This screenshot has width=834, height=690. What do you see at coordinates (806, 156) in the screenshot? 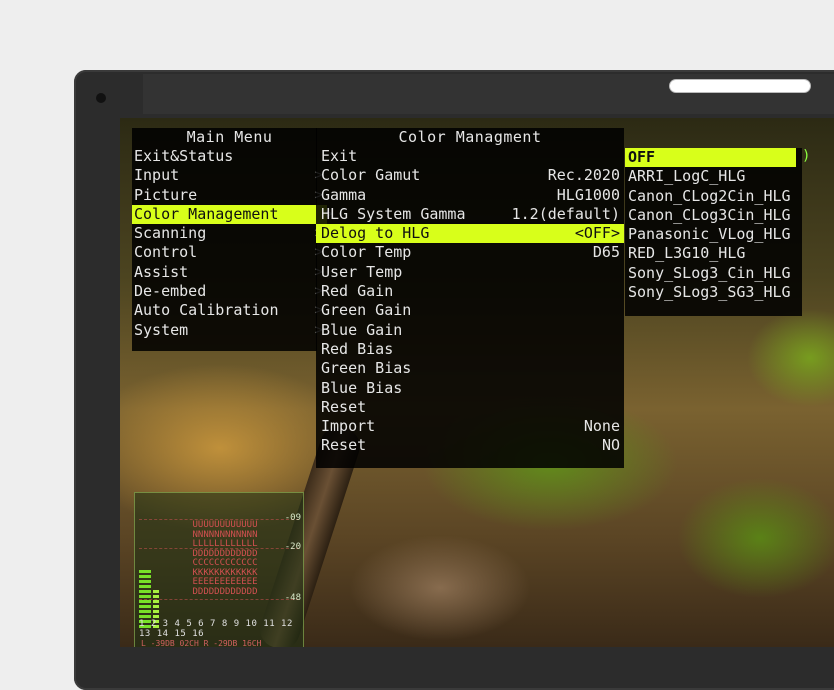
I see `status-mark-icon: )` at bounding box center [806, 156].